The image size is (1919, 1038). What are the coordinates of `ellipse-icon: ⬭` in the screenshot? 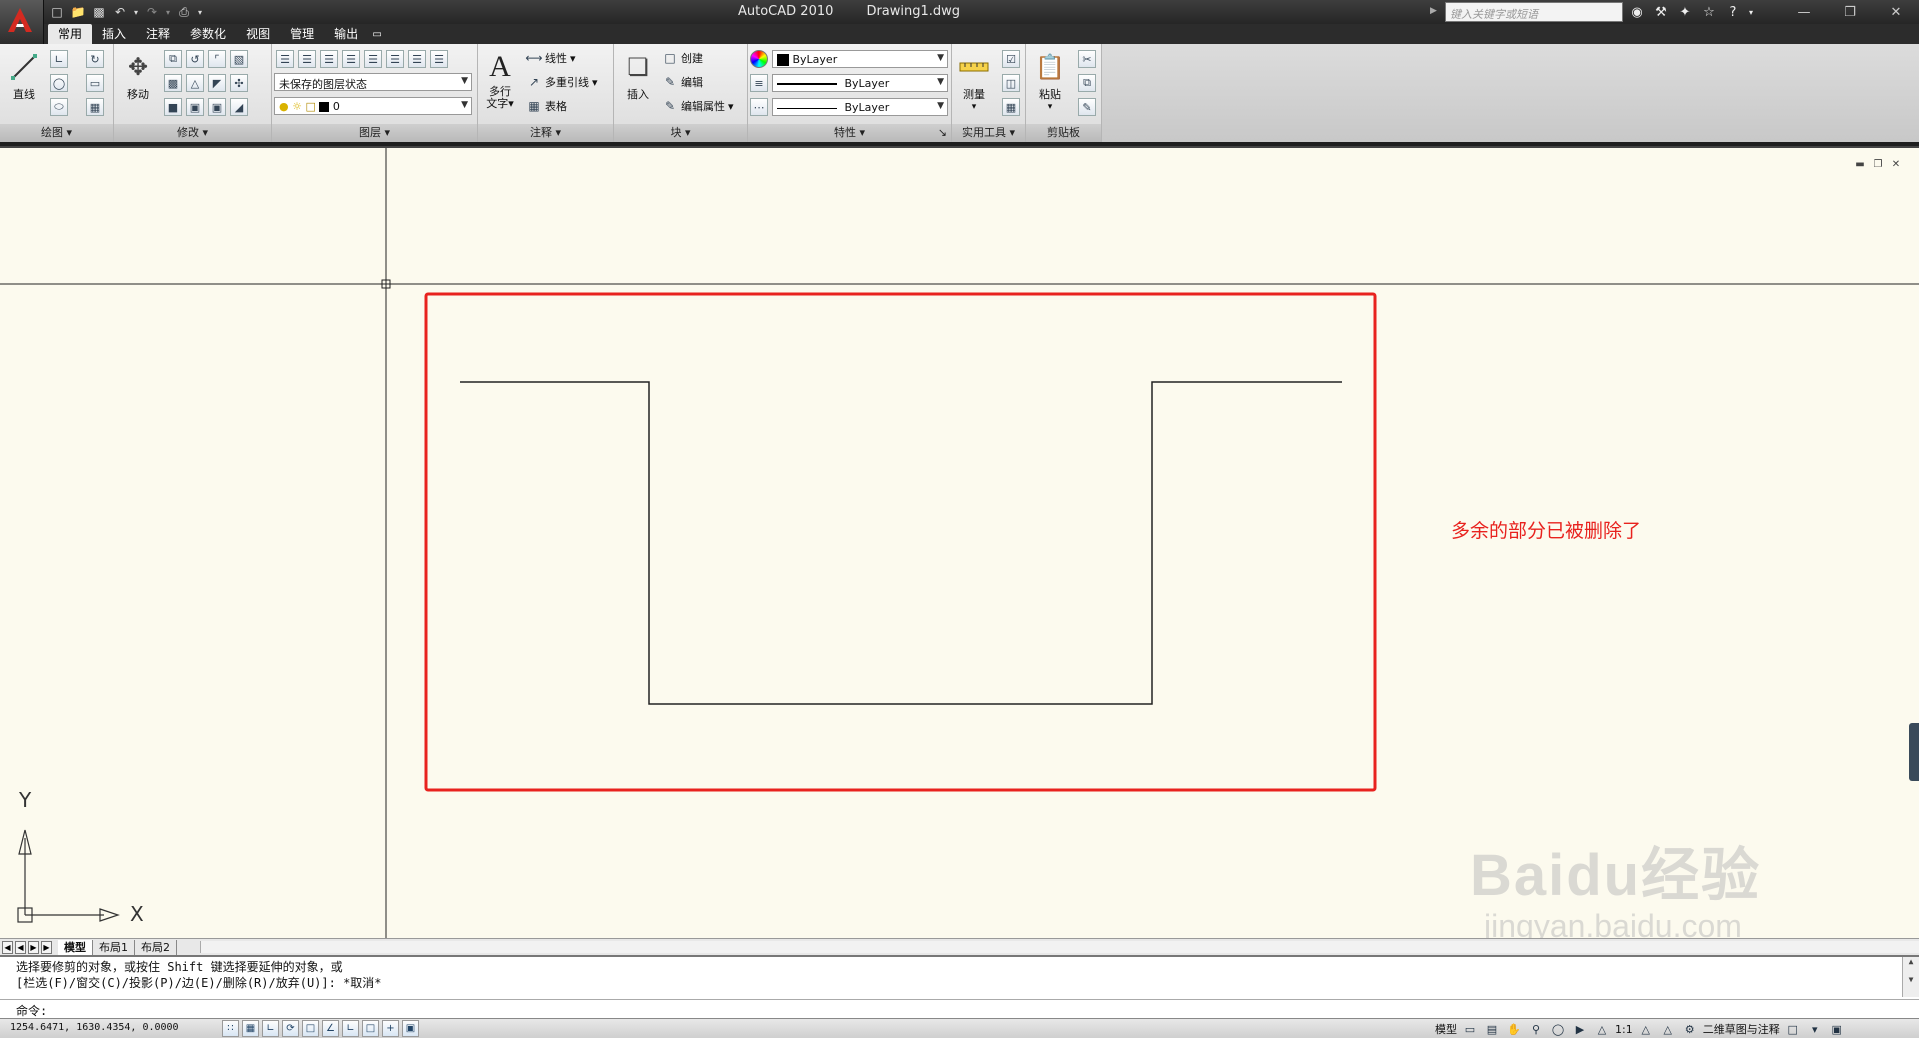 It's located at (59, 107).